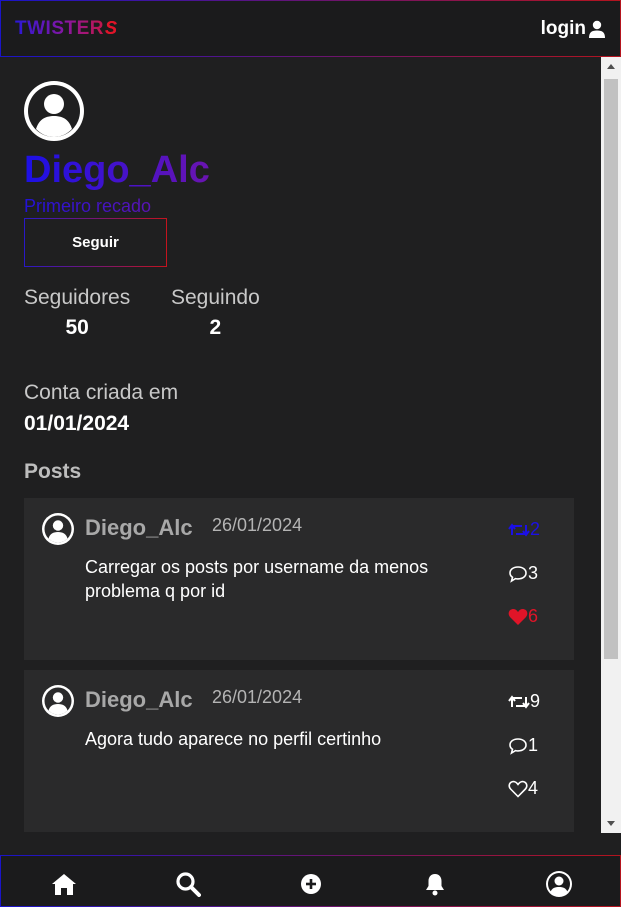 This screenshot has height=907, width=621. I want to click on nav-new-post, so click(311, 884).